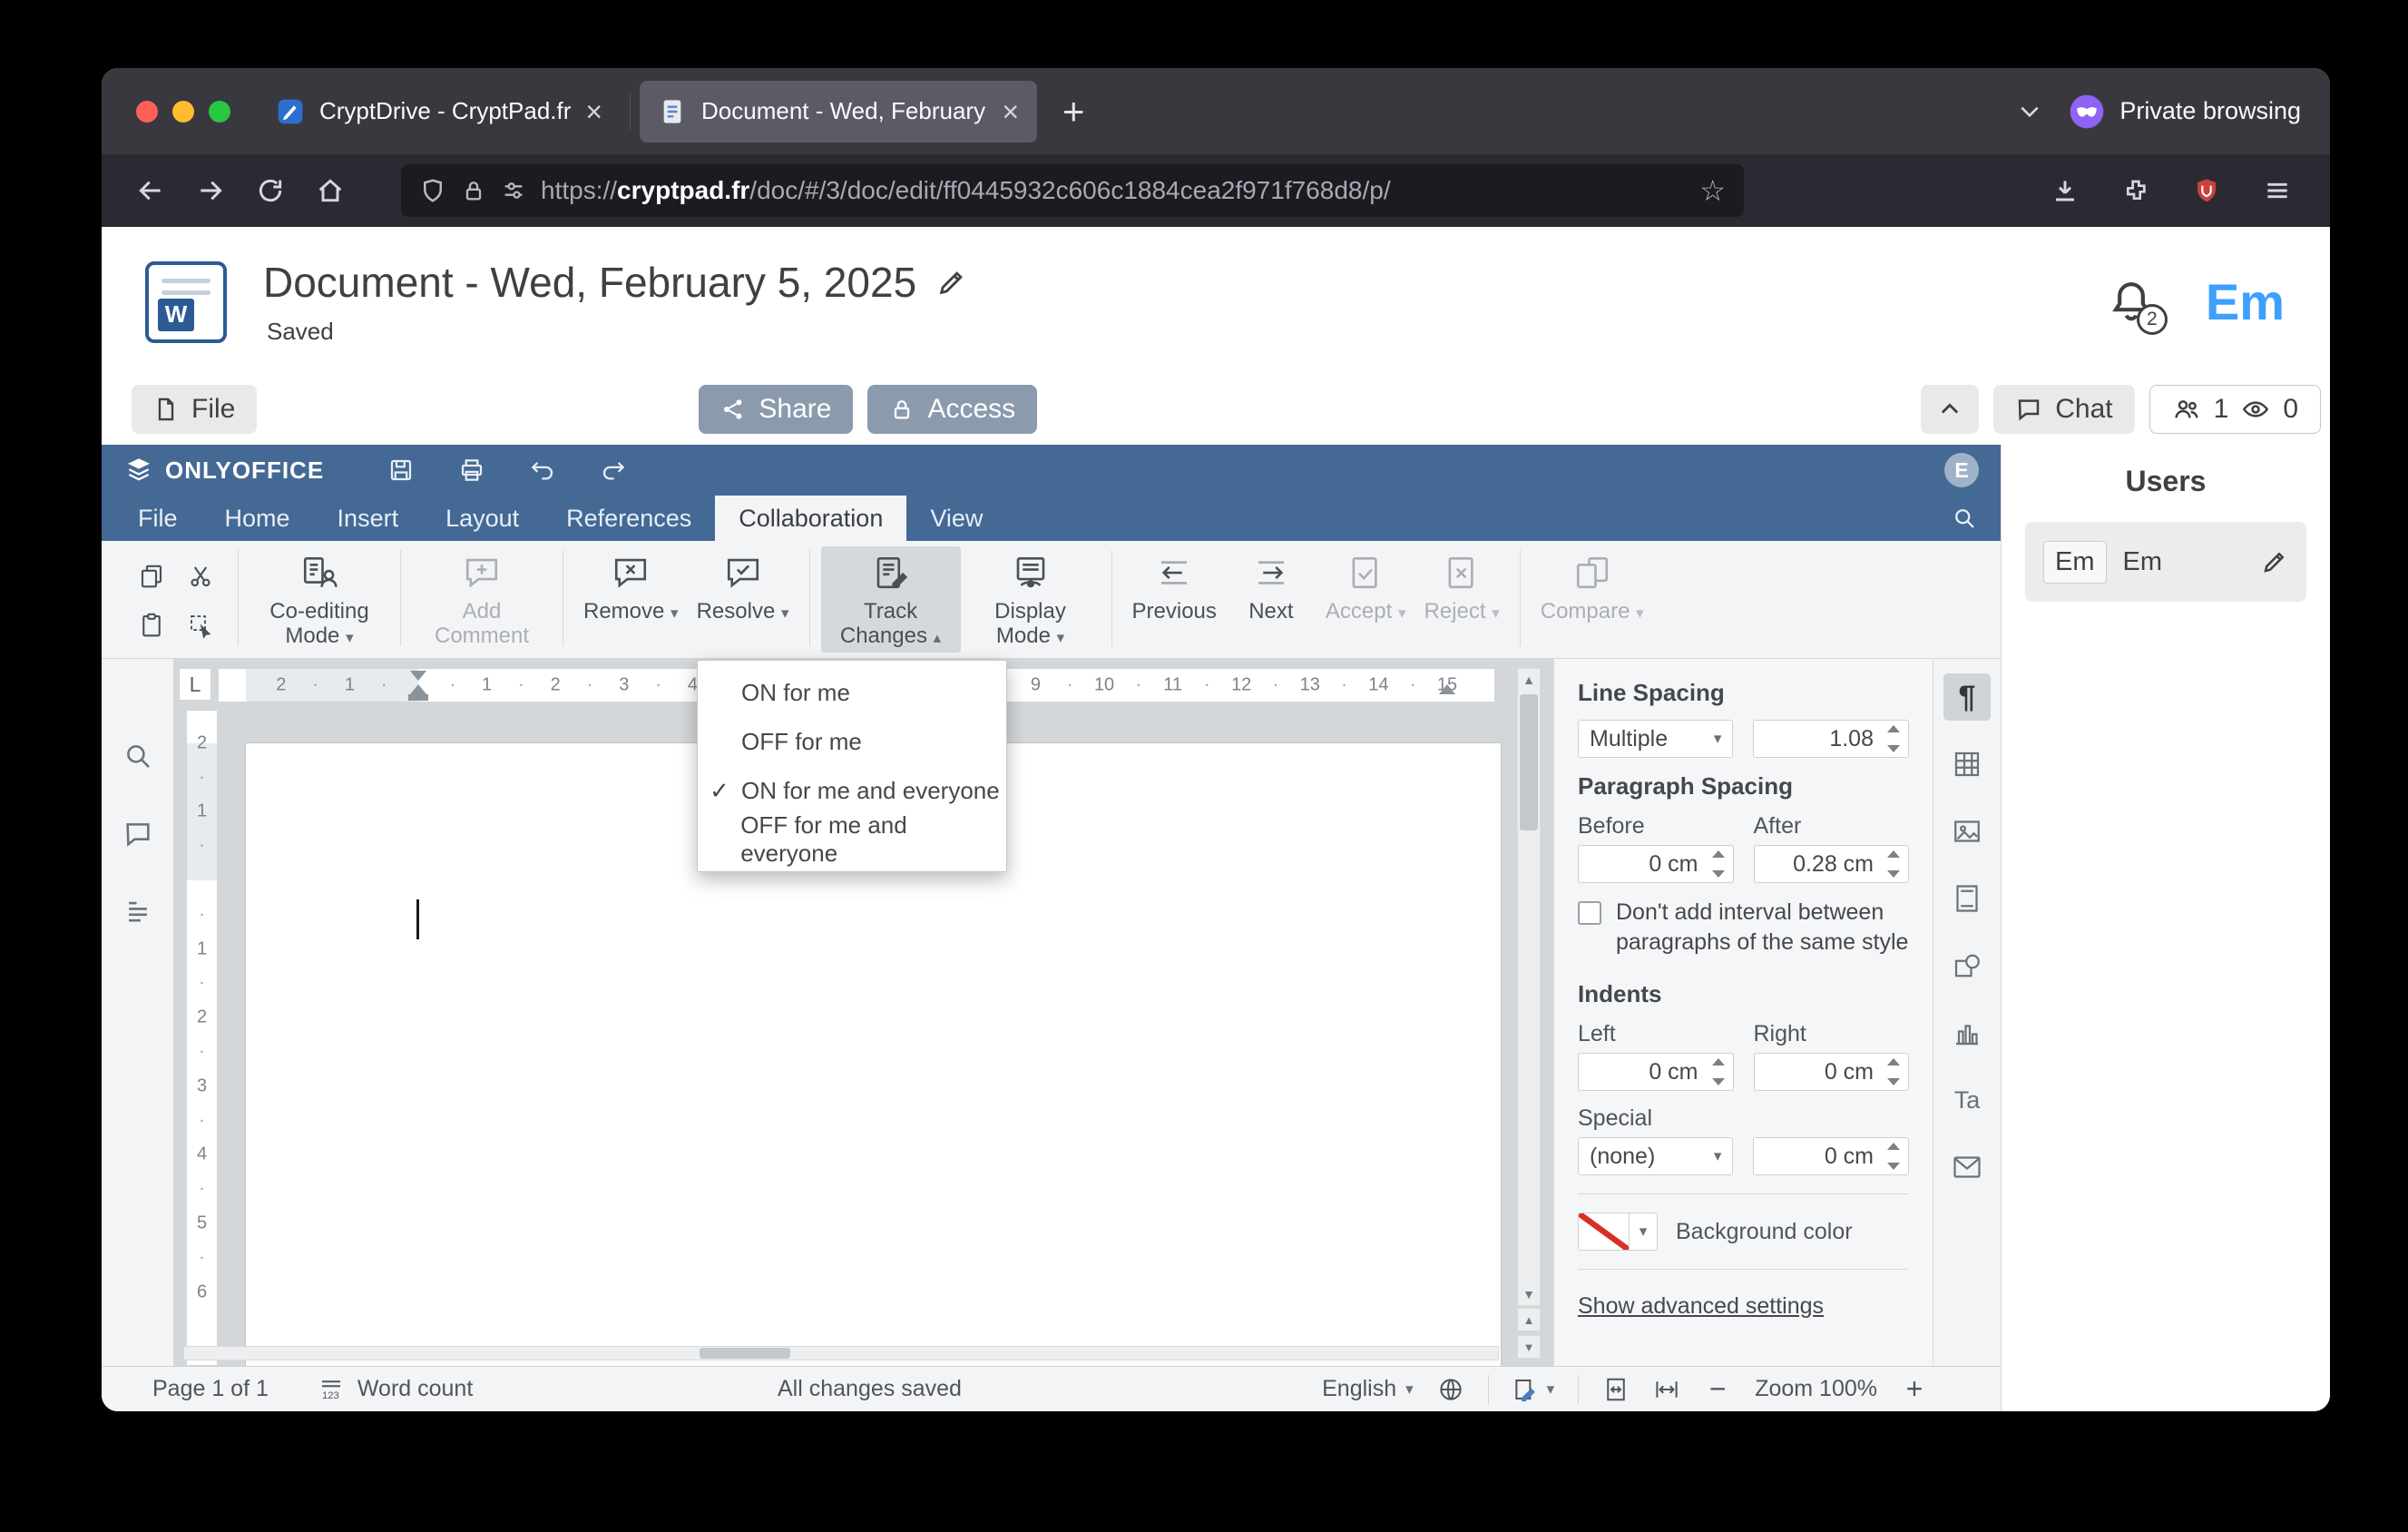 This screenshot has height=1532, width=2408. I want to click on right-indent-marker, so click(1447, 689).